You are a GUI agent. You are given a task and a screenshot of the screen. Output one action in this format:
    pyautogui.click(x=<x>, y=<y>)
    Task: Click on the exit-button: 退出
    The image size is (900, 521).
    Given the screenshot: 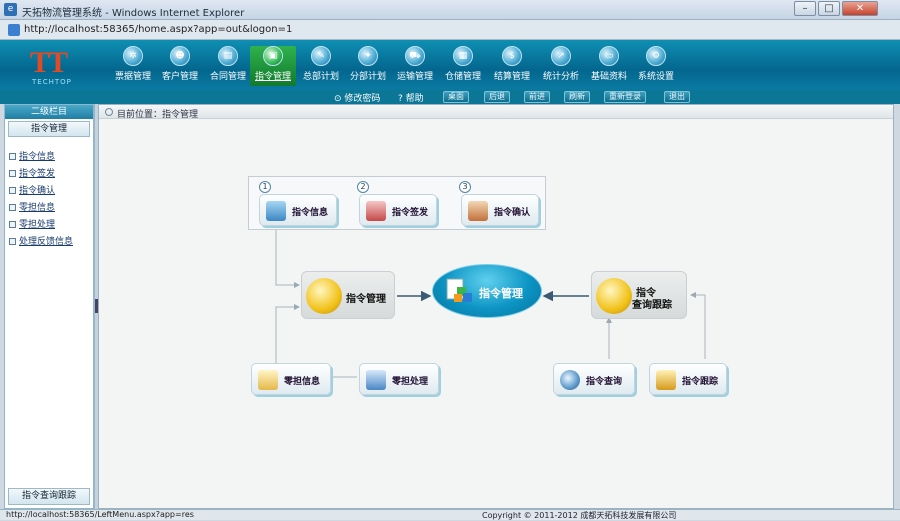 What is the action you would take?
    pyautogui.click(x=677, y=97)
    